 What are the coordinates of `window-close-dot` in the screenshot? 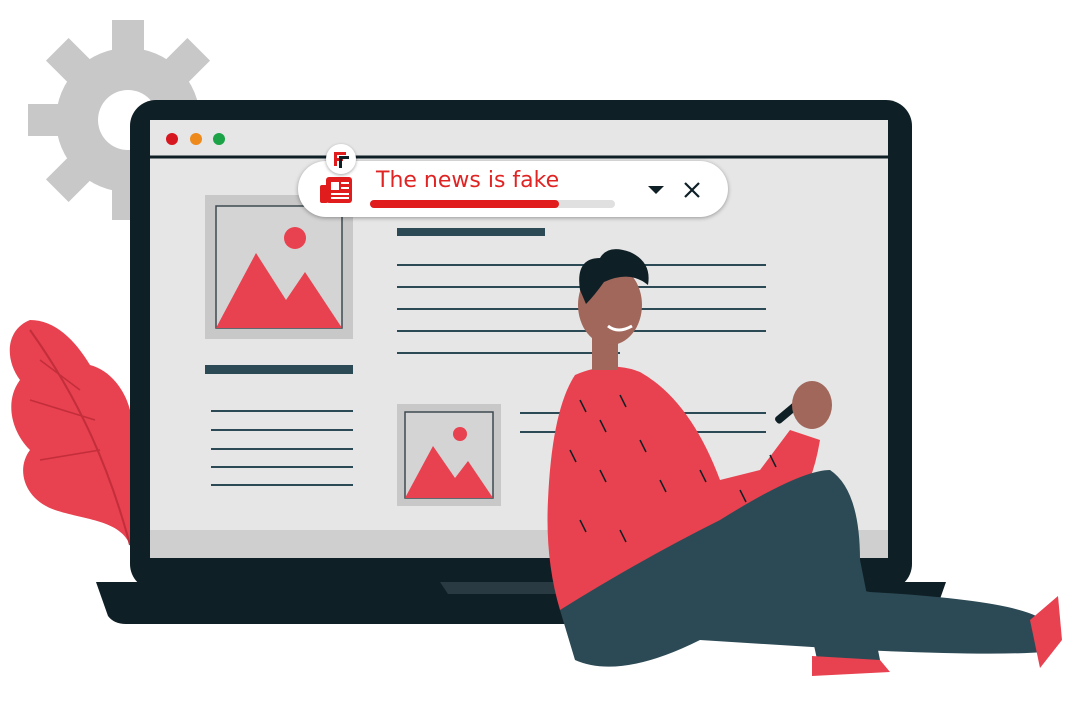 It's located at (172, 139).